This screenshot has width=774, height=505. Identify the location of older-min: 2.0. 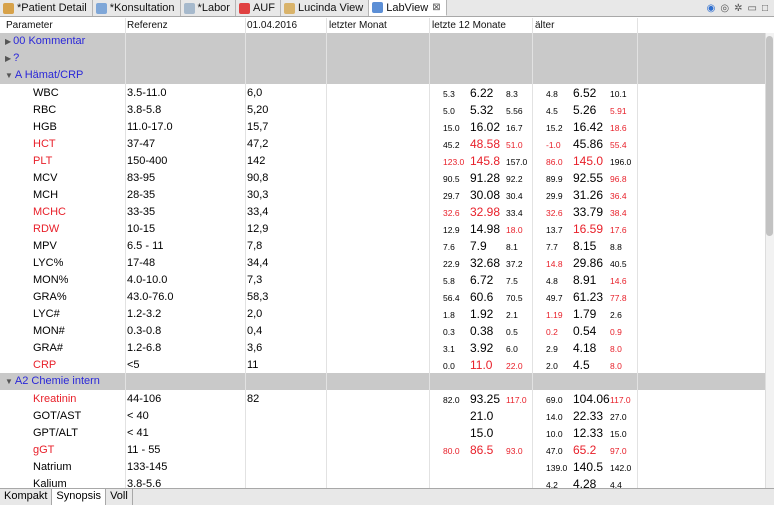
(552, 366).